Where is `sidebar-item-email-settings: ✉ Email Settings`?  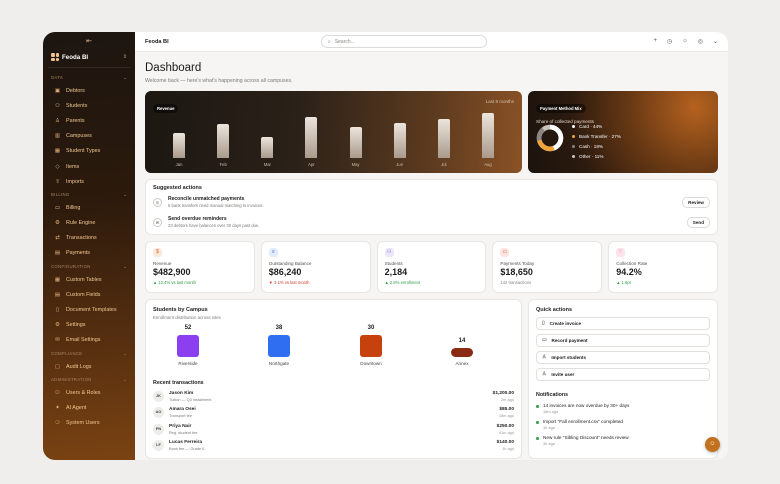
sidebar-item-email-settings: ✉ Email Settings is located at coordinates (89, 340).